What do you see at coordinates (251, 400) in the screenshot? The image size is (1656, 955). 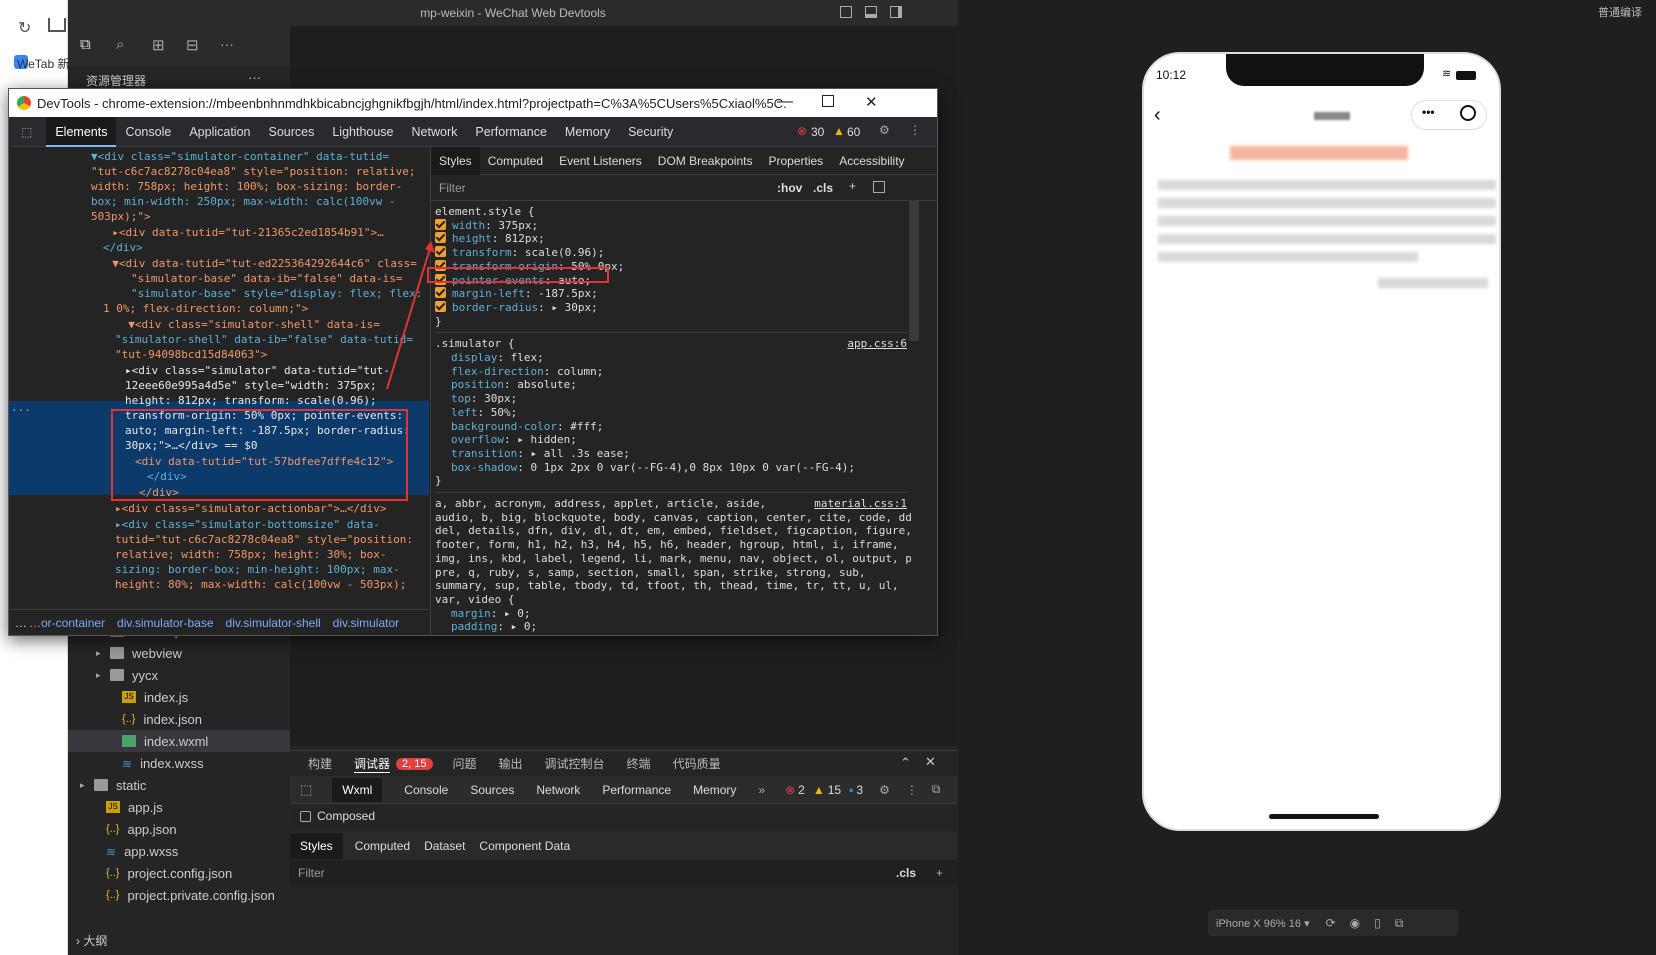 I see `dom-node-line: height: 812px; transform: scale(0.96);` at bounding box center [251, 400].